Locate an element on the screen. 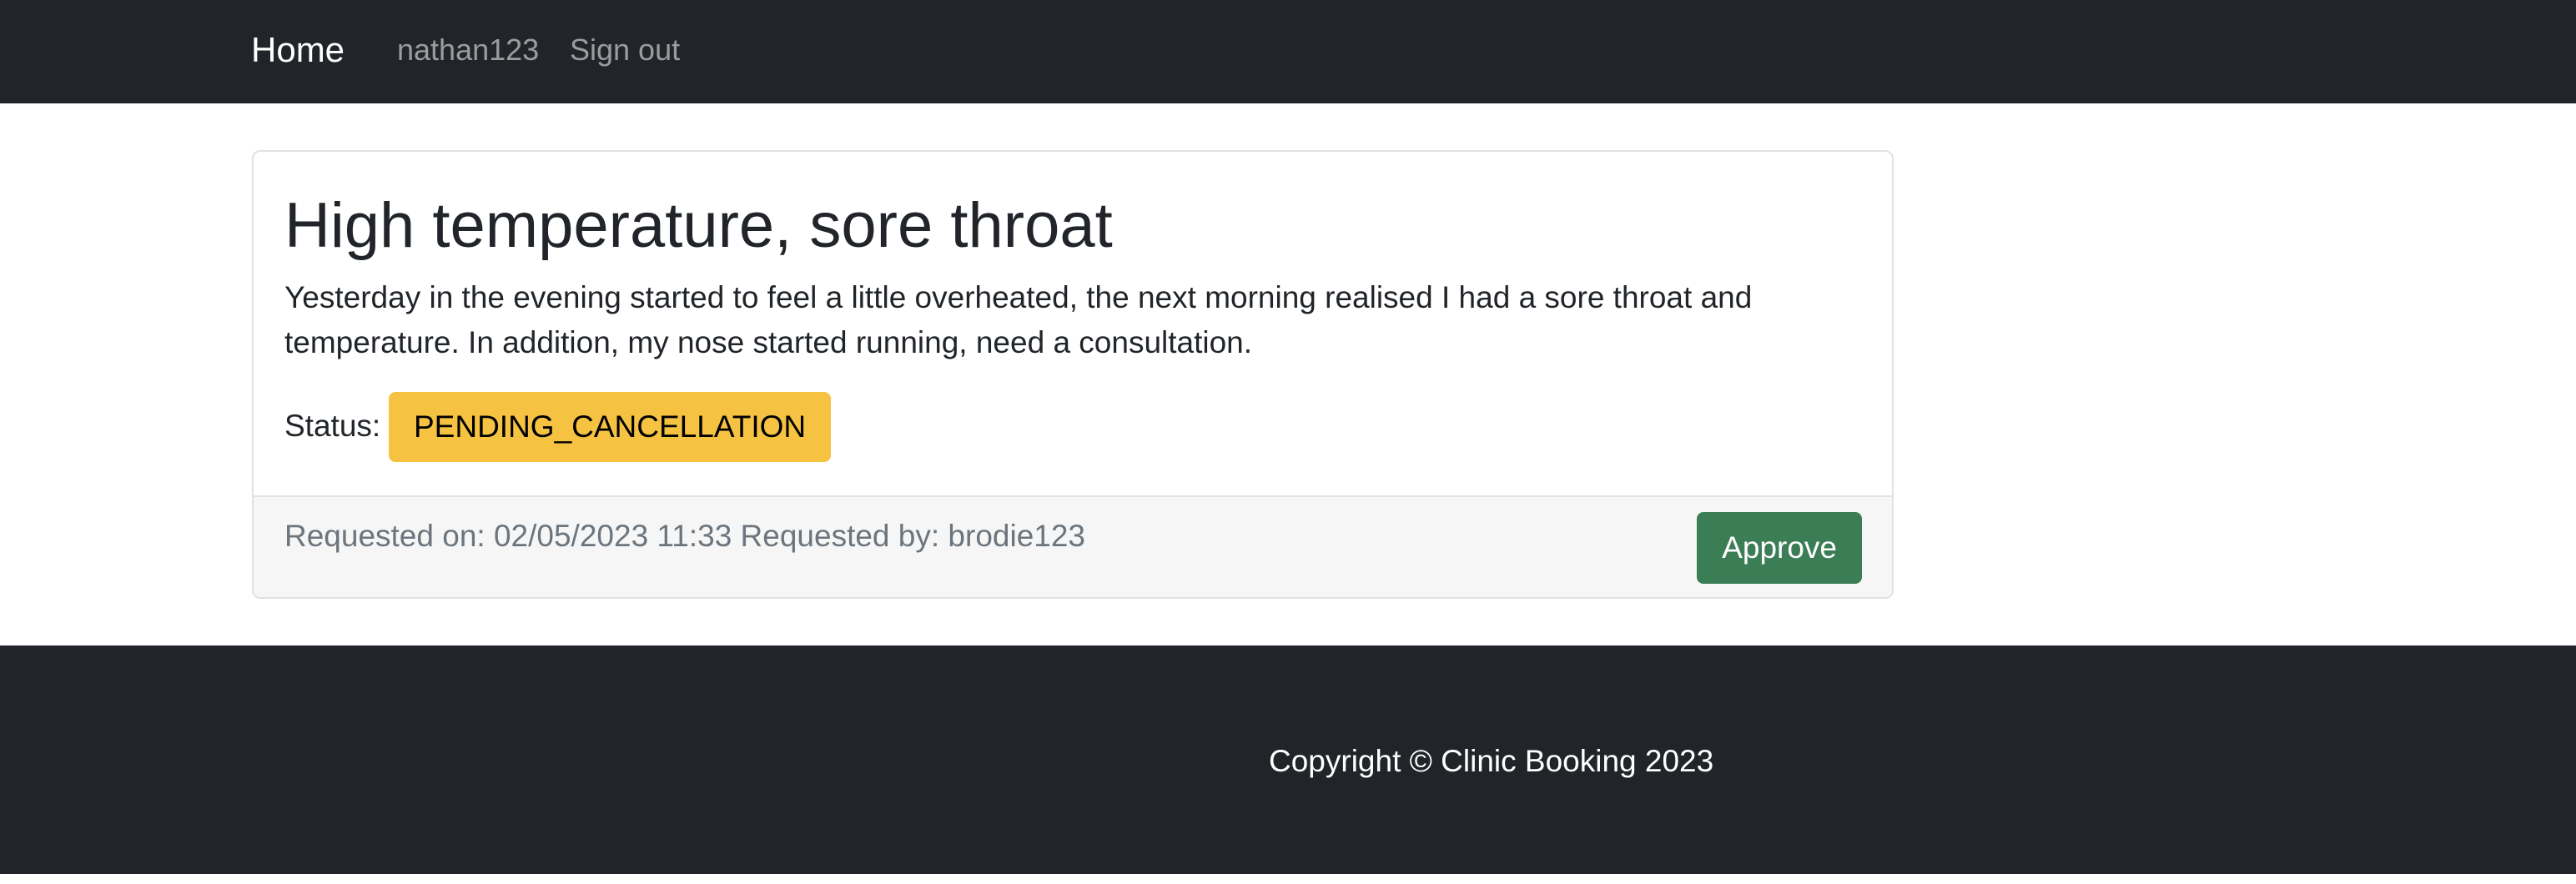 The image size is (2576, 884). home-link: Home is located at coordinates (298, 50).